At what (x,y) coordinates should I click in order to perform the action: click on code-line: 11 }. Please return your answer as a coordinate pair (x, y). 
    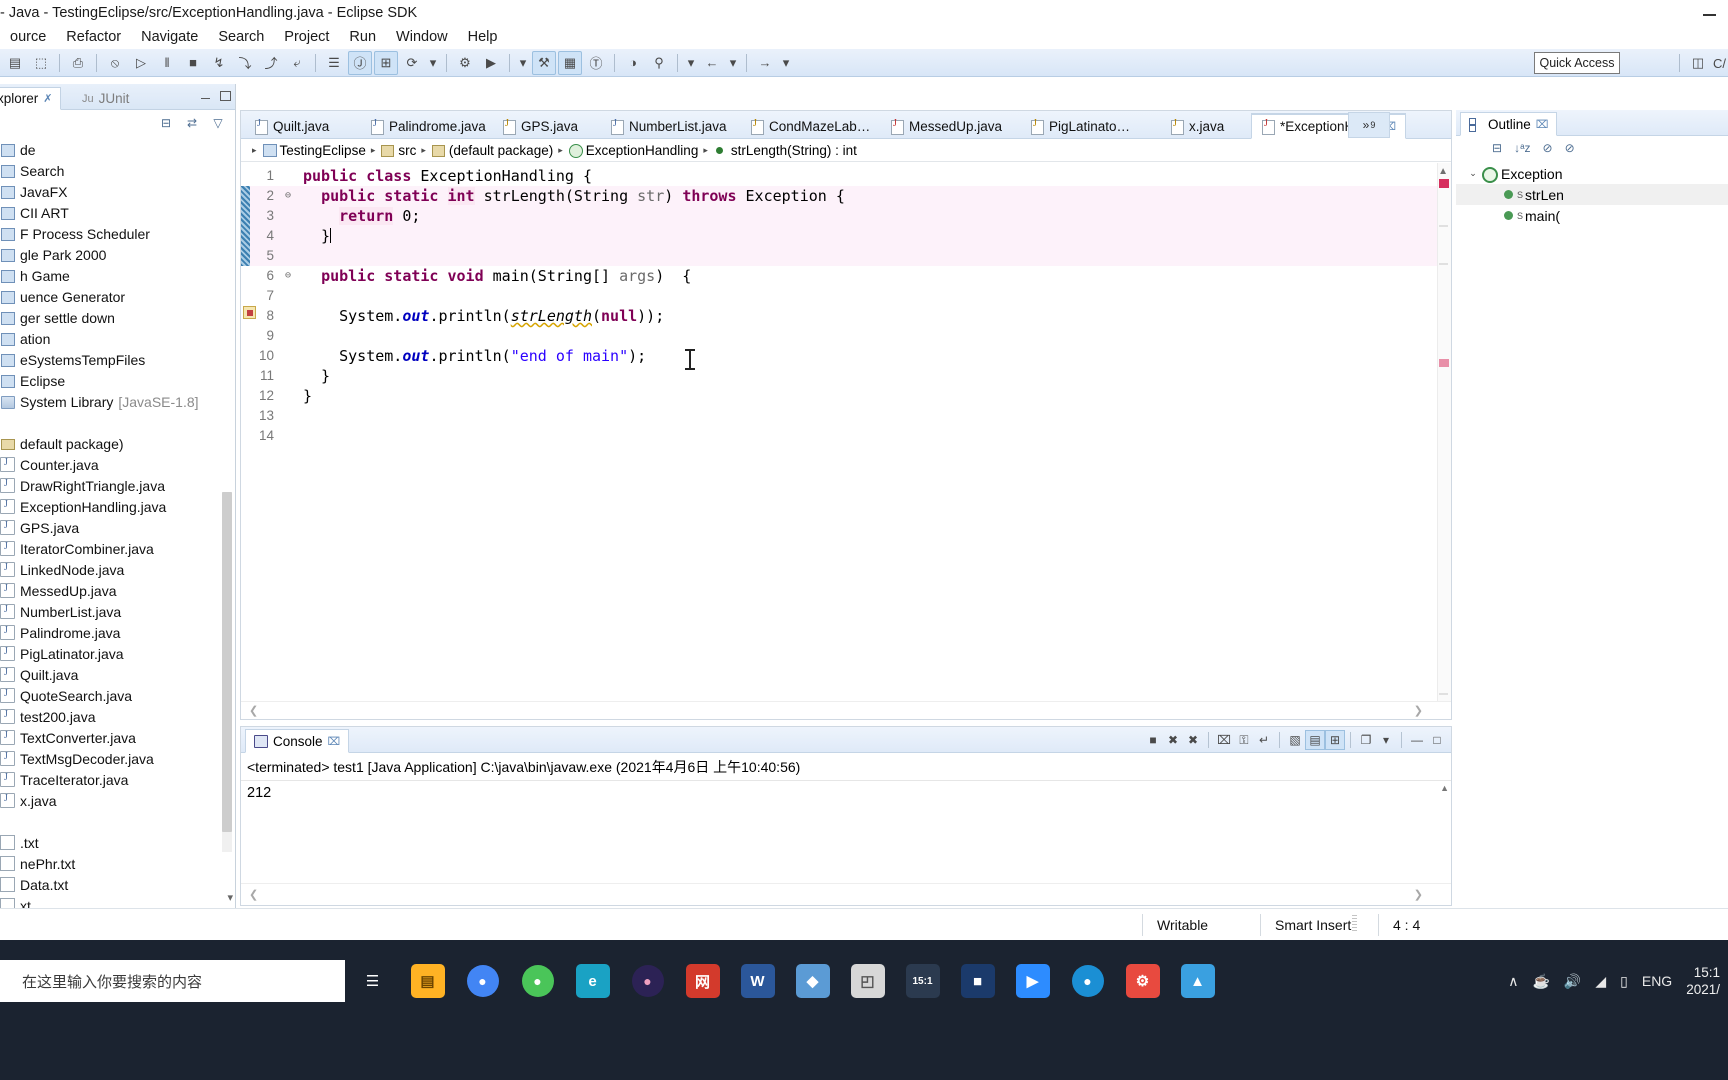
    Looking at the image, I should click on (846, 376).